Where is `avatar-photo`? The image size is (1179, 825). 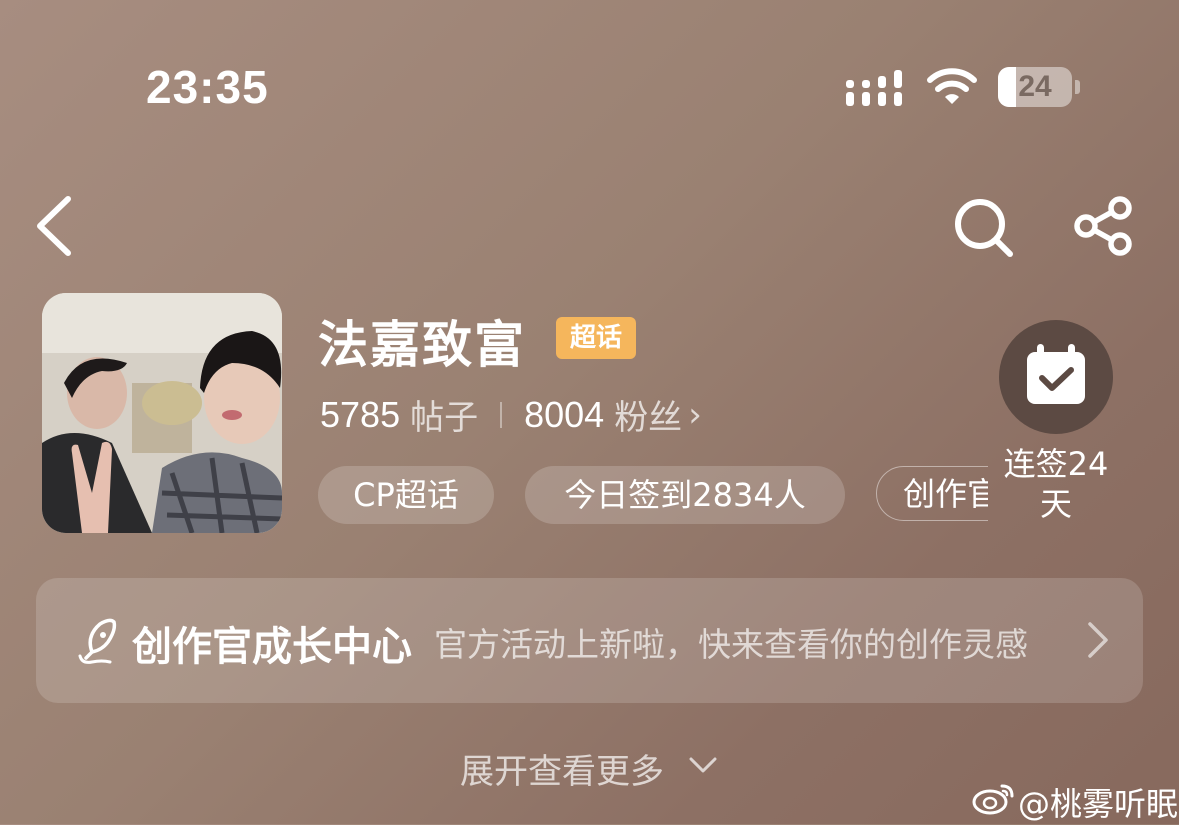
avatar-photo is located at coordinates (162, 413).